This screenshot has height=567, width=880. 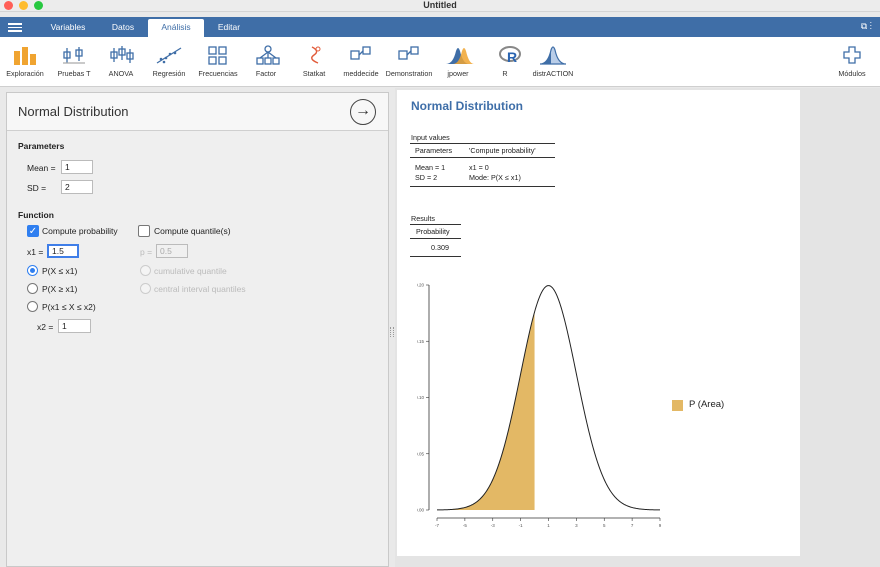 I want to click on main-tab-bar: Variables Datos Análisis Editar ⧉ ⋮, so click(x=440, y=27).